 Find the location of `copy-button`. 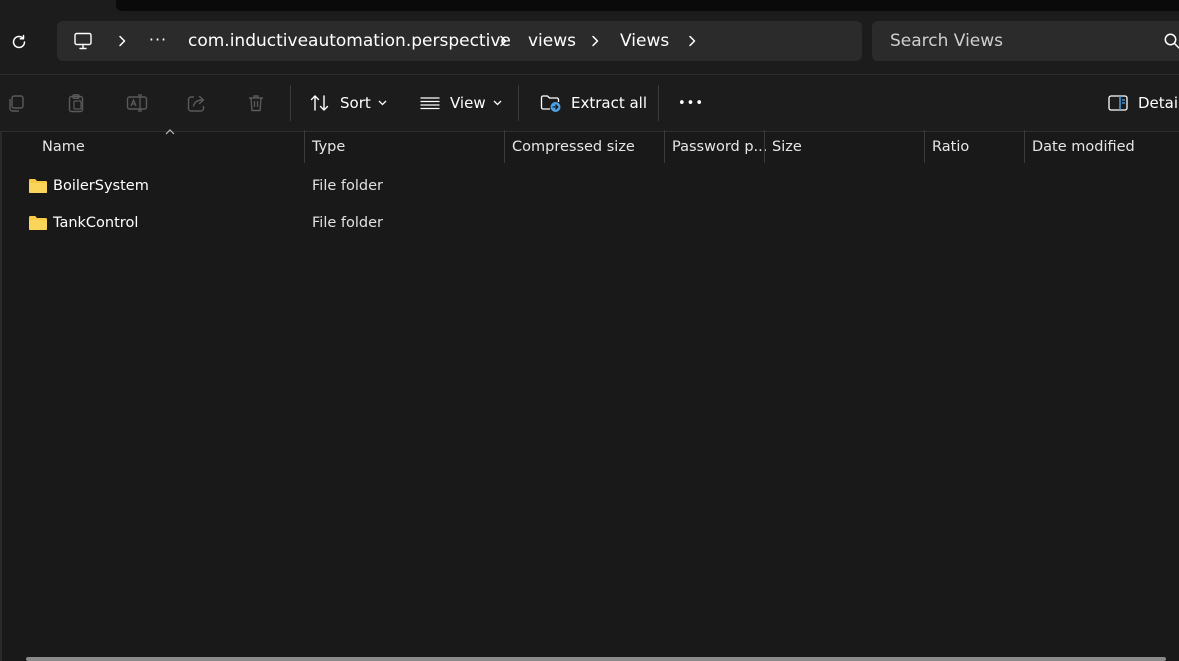

copy-button is located at coordinates (16, 103).